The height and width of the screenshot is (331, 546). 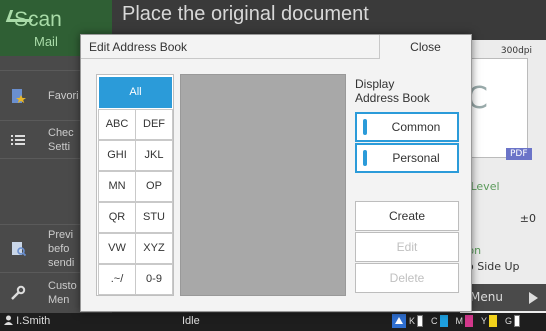 I want to click on ink-k: K, so click(x=416, y=321).